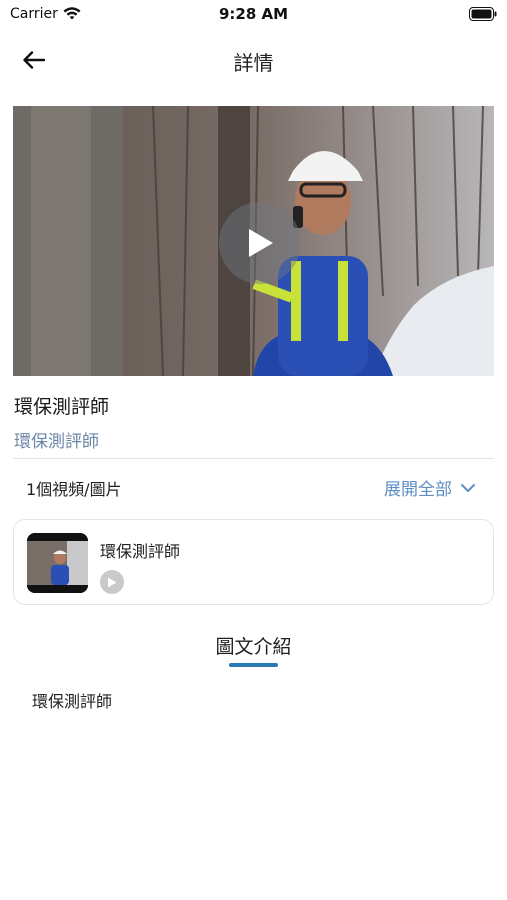 The height and width of the screenshot is (900, 507). I want to click on media-card-play-button, so click(112, 582).